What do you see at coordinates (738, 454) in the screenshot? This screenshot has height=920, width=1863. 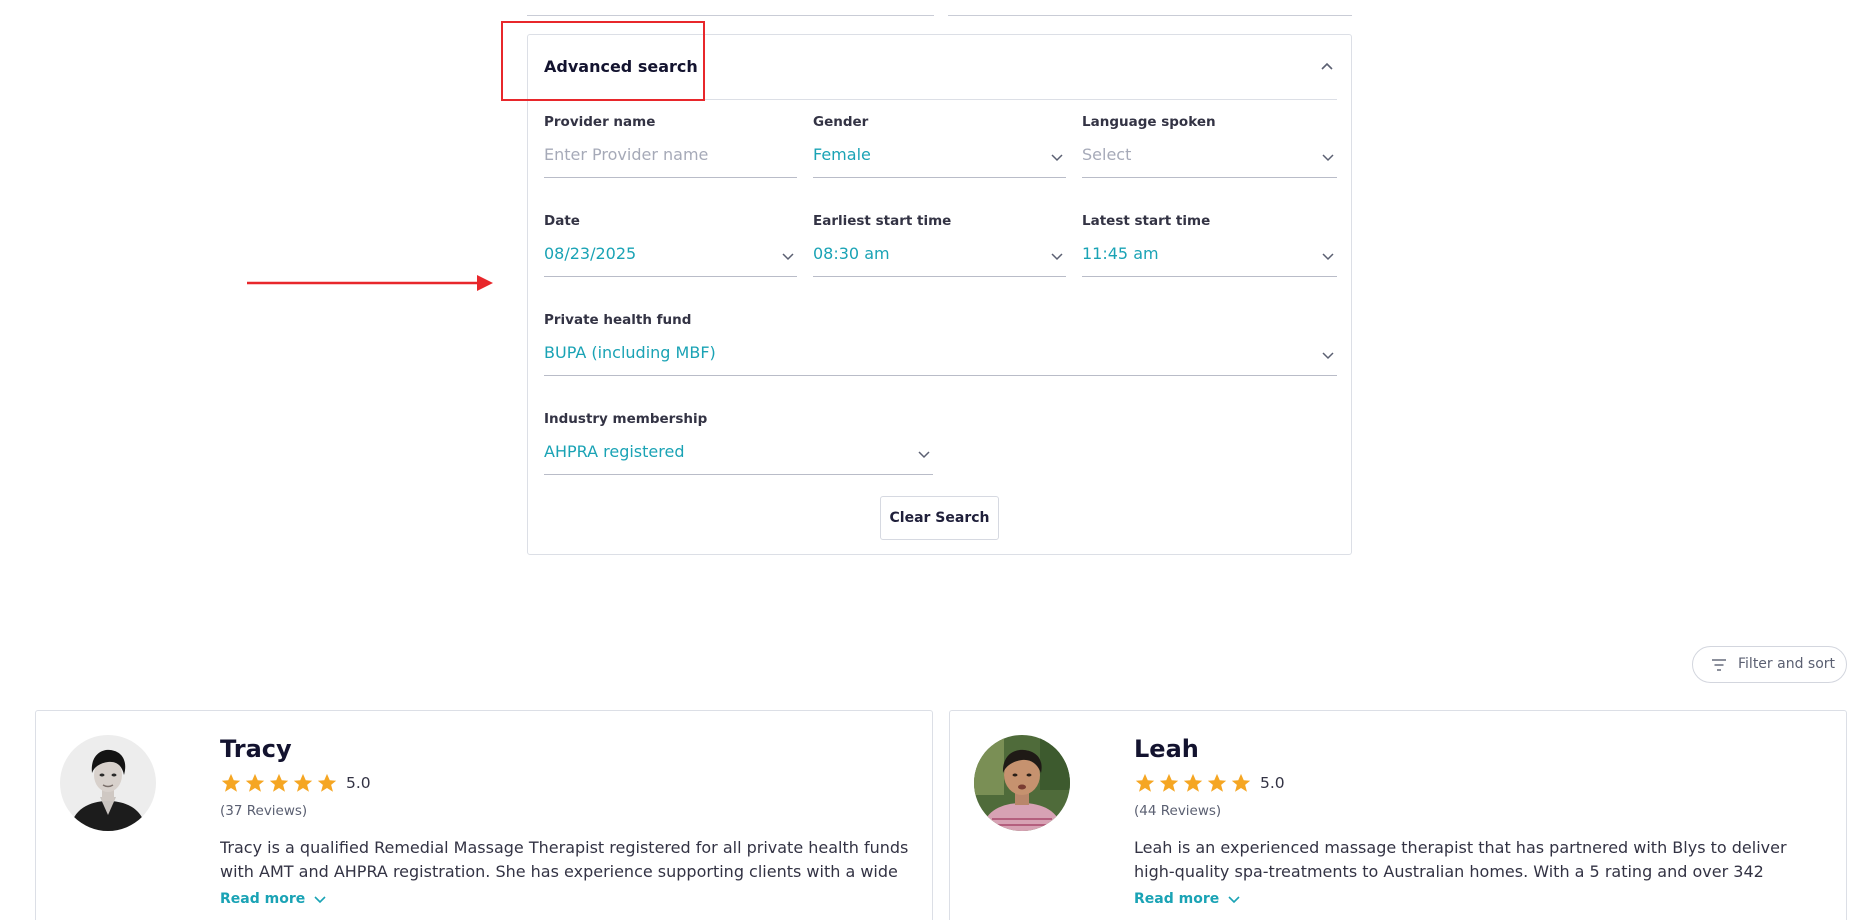 I see `industry-membership-select: AHPRA registered` at bounding box center [738, 454].